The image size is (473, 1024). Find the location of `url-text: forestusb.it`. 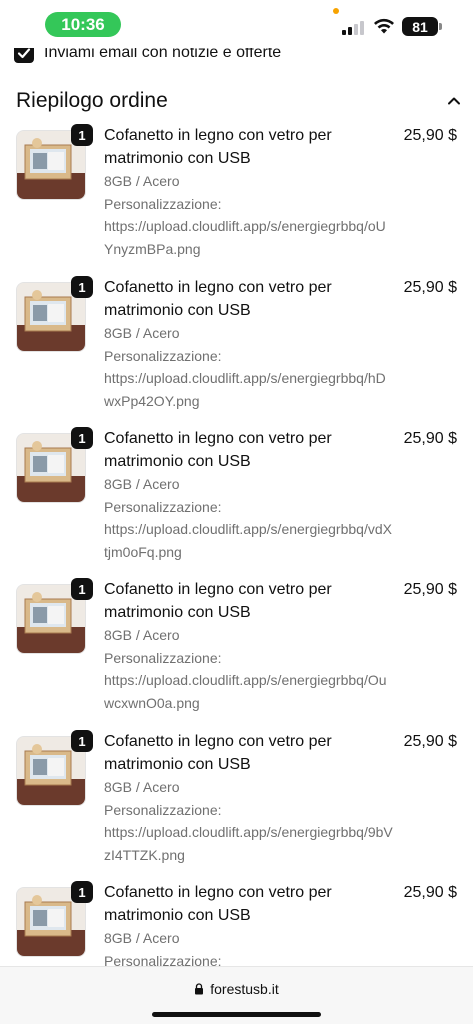

url-text: forestusb.it is located at coordinates (244, 989).